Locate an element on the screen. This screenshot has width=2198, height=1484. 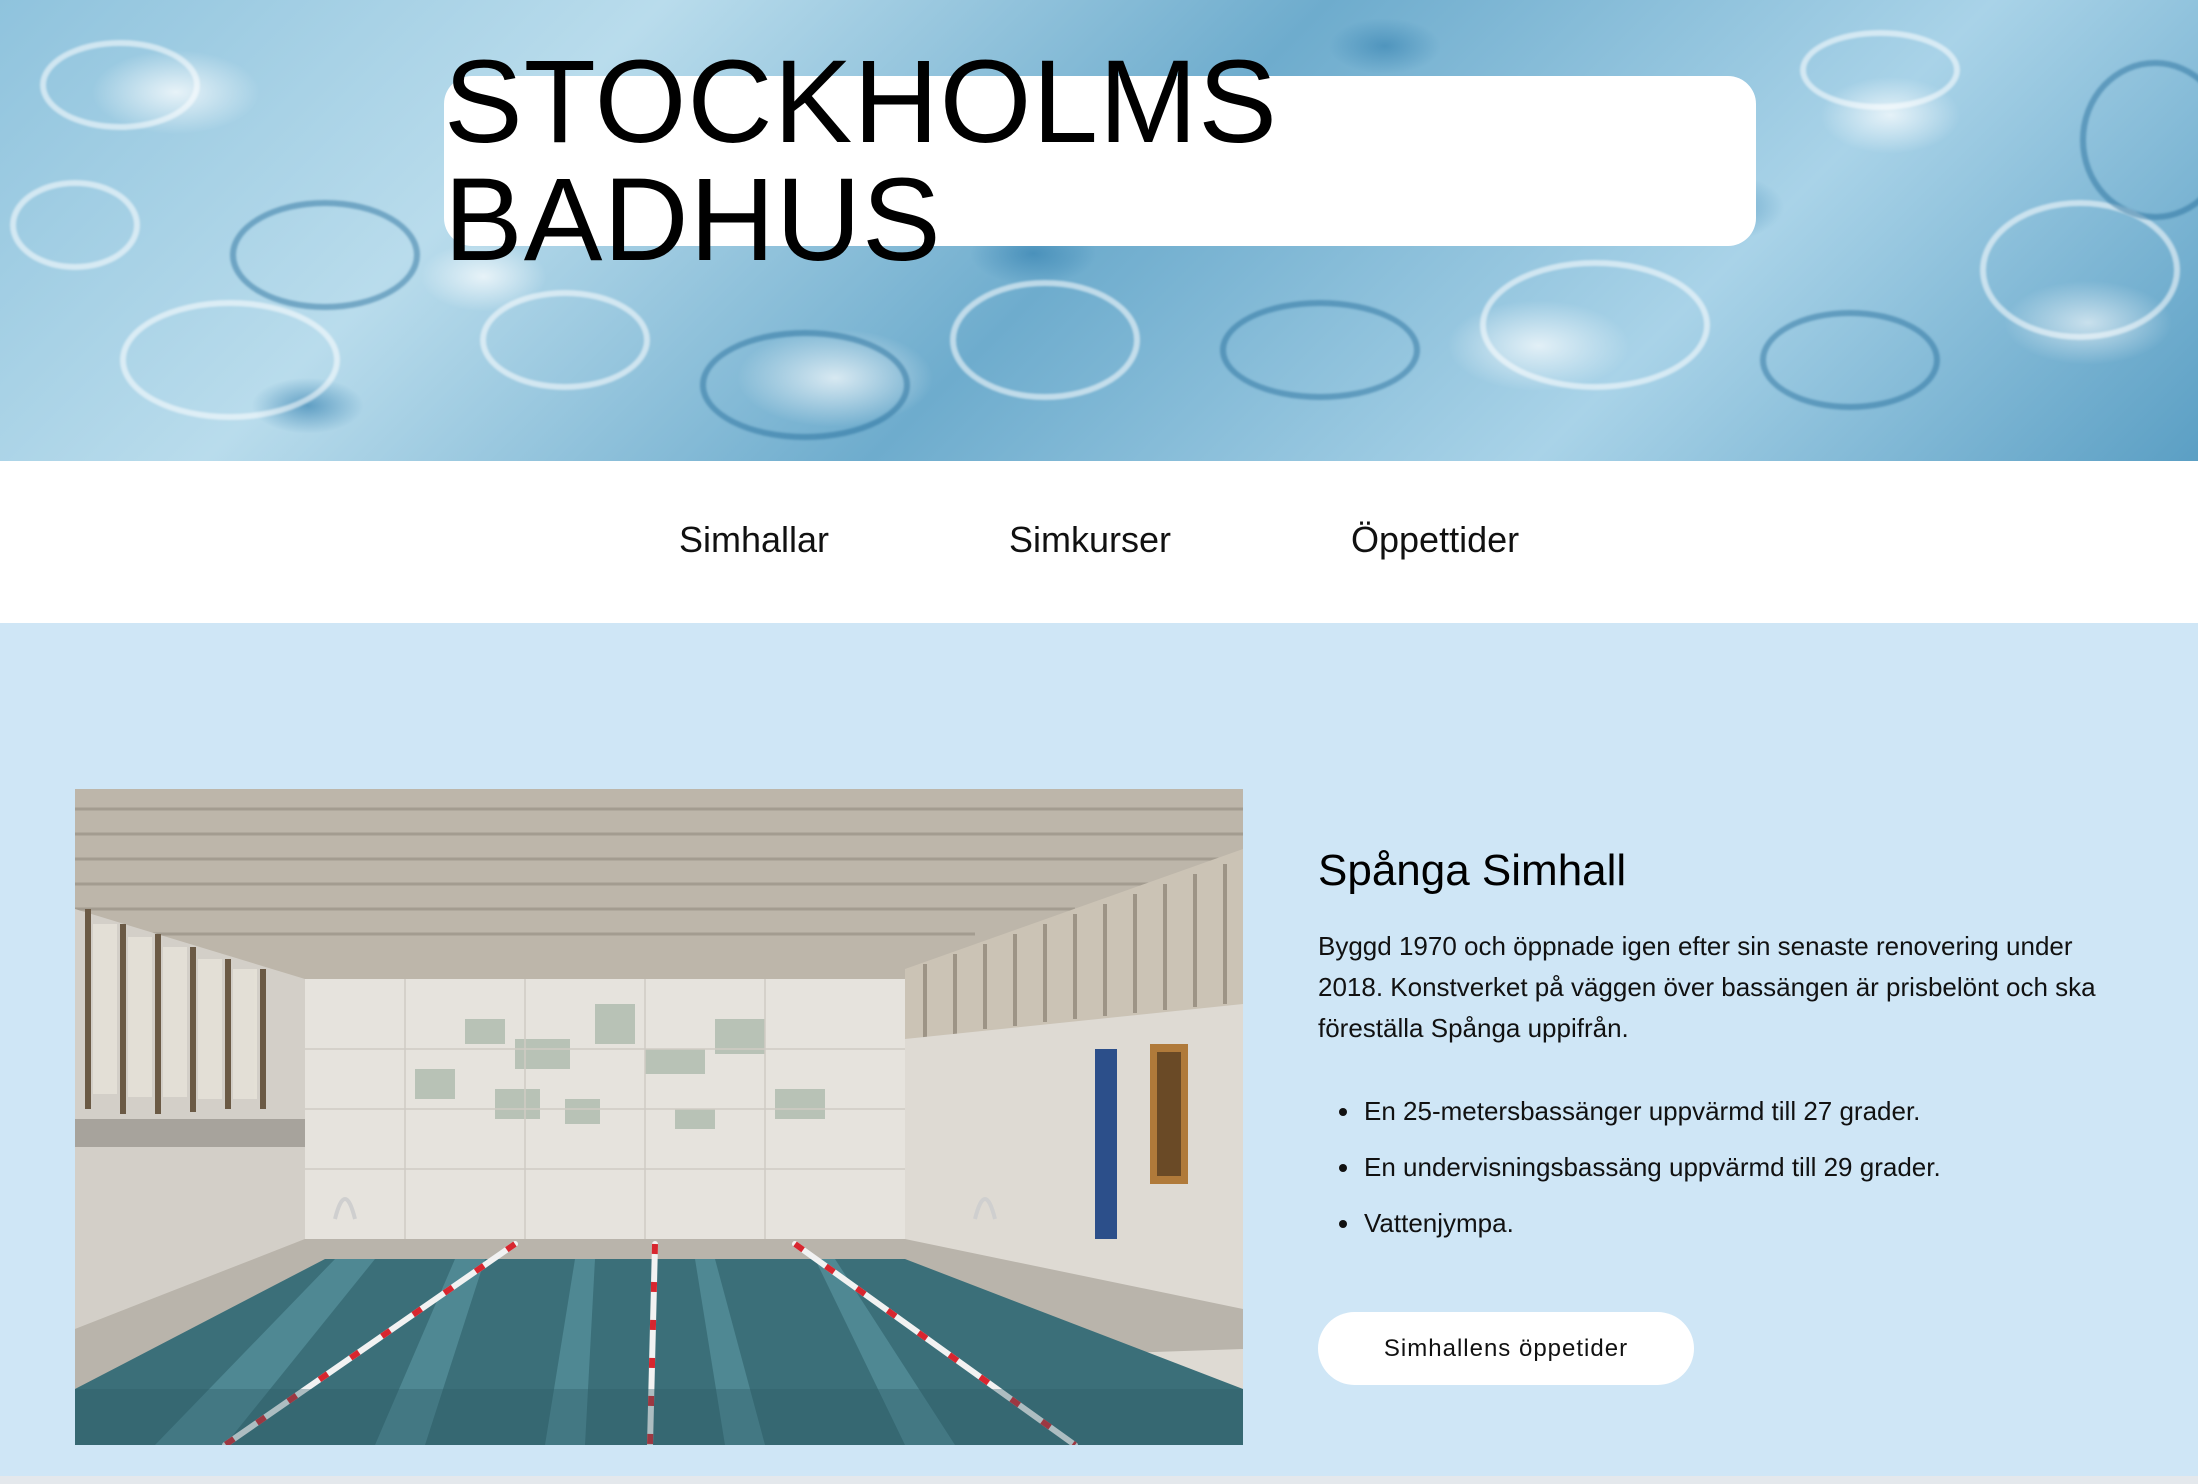
opening-hours-button: Simhallens öppetider is located at coordinates (1506, 1348).